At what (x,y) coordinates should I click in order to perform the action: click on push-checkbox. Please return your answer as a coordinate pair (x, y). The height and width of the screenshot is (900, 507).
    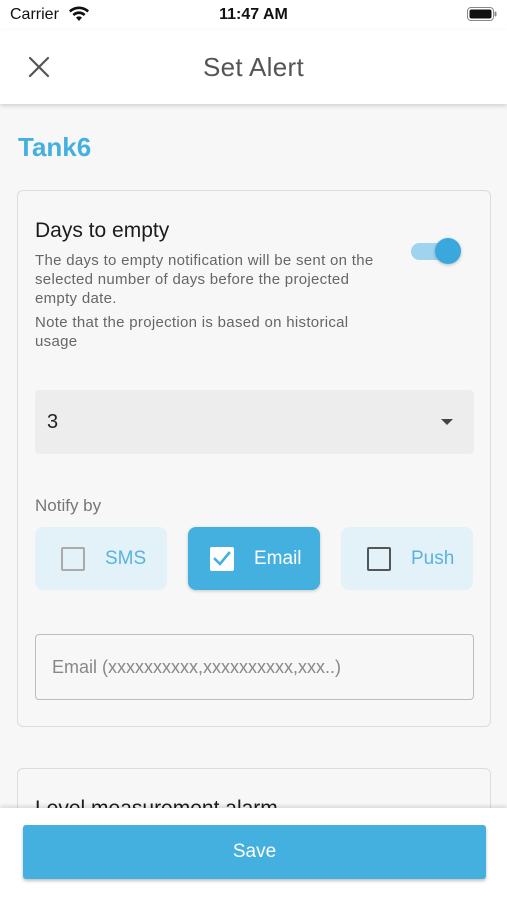
    Looking at the image, I should click on (379, 559).